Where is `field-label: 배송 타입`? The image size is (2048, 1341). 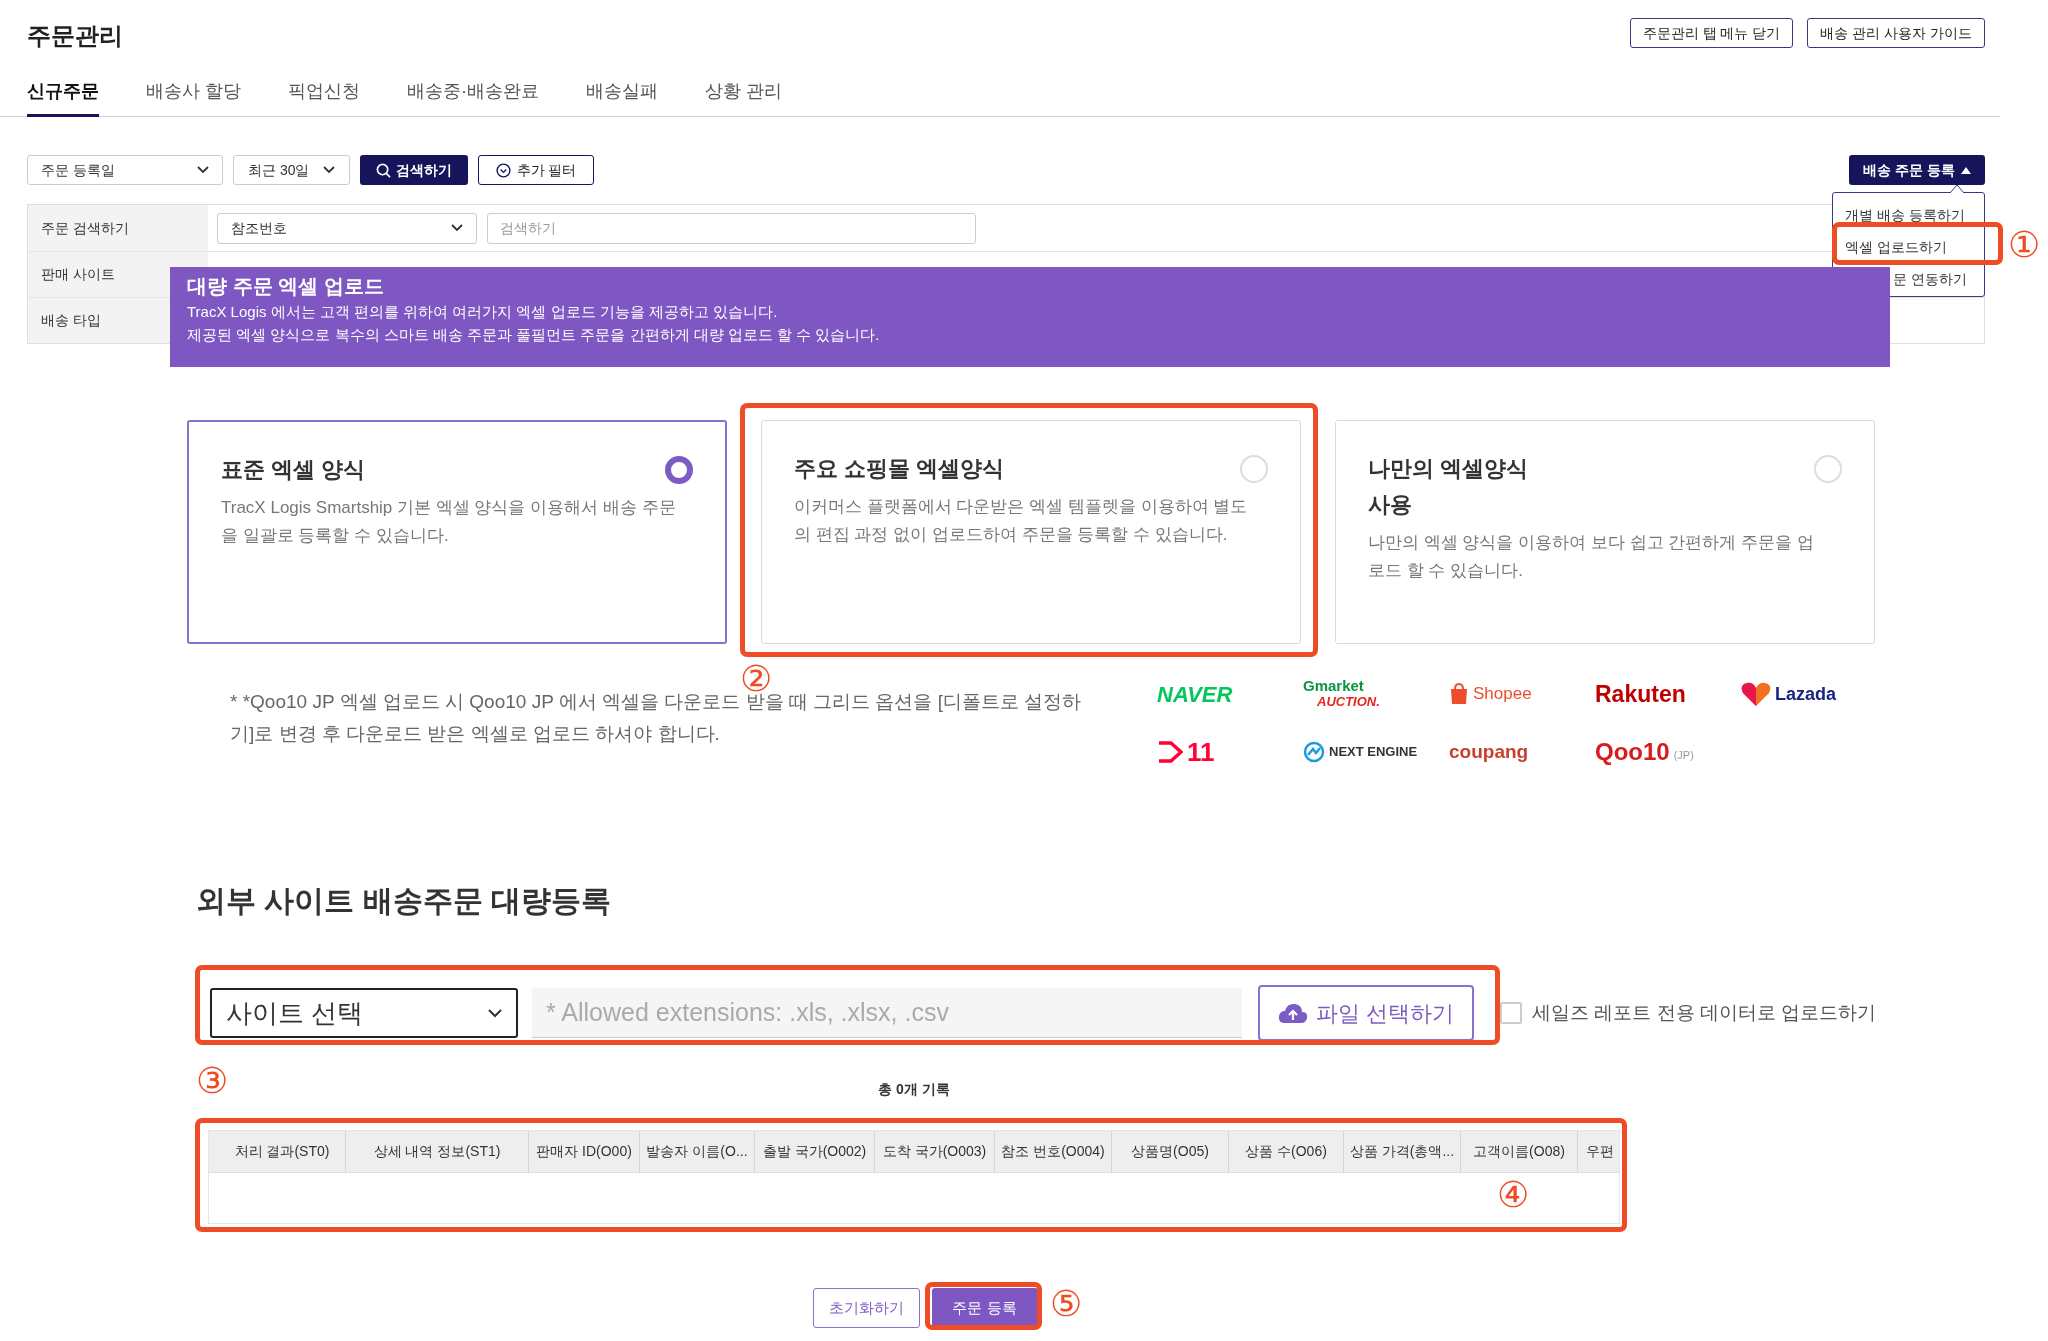
field-label: 배송 타입 is located at coordinates (71, 320).